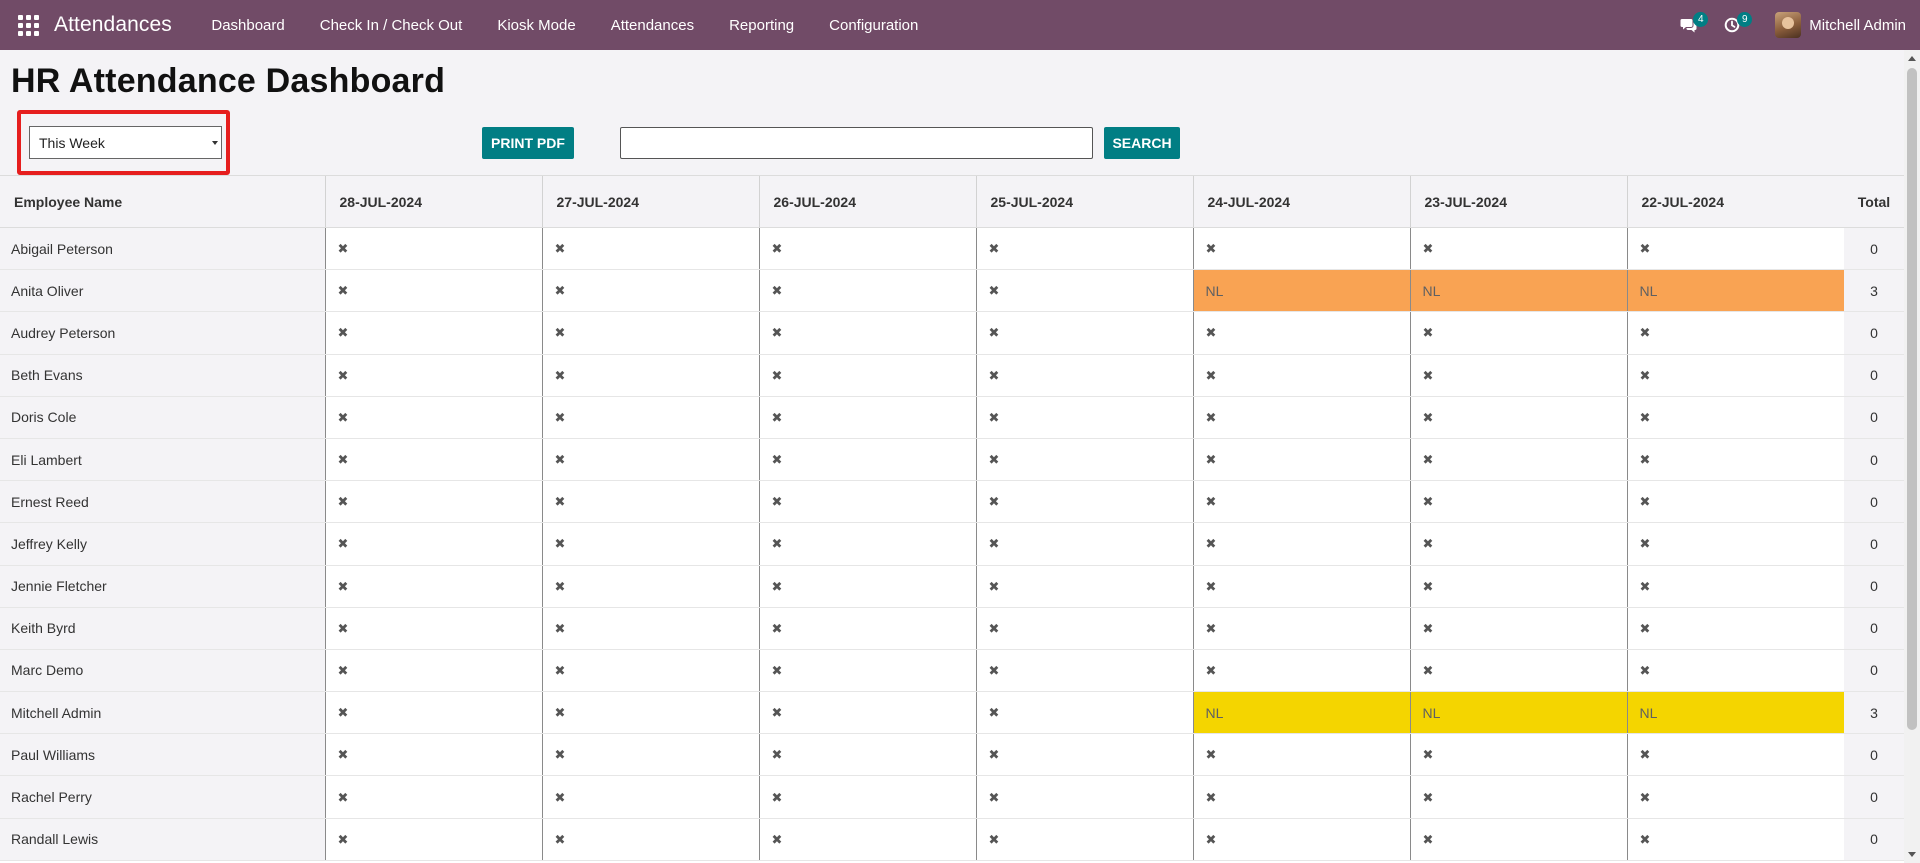 This screenshot has height=863, width=1920. What do you see at coordinates (1142, 143) in the screenshot?
I see `search-button: SEARCH` at bounding box center [1142, 143].